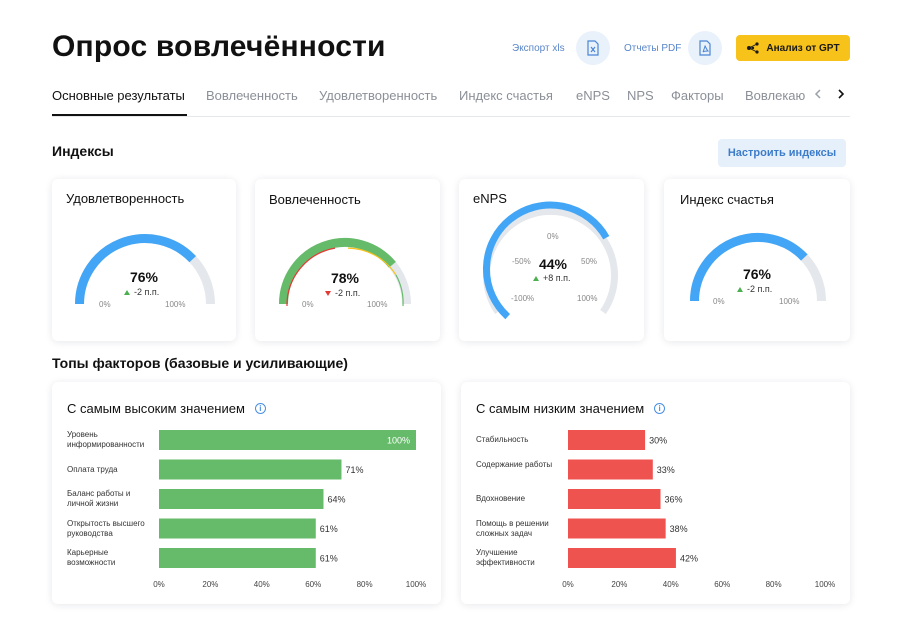 Image resolution: width=903 pixels, height=624 pixels. I want to click on gauge-card-enps: eNPS 0% -50% 50% -100% 100% 44% +8 п.п., so click(551, 260).